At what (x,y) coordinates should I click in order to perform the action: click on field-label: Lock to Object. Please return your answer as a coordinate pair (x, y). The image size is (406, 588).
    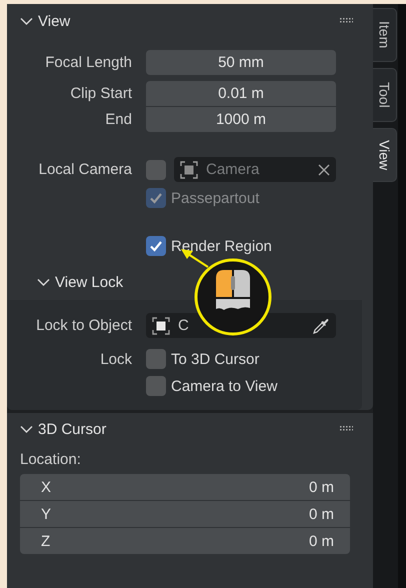
    Looking at the image, I should click on (84, 325).